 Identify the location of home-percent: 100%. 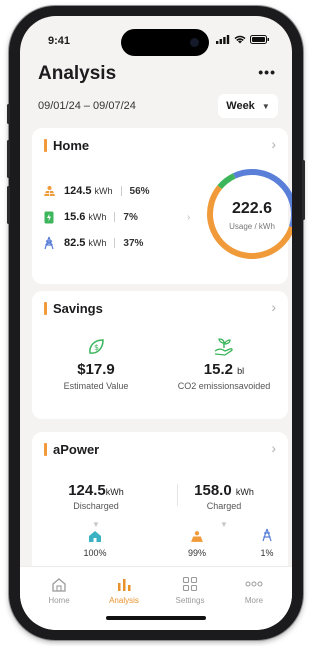
(95, 553).